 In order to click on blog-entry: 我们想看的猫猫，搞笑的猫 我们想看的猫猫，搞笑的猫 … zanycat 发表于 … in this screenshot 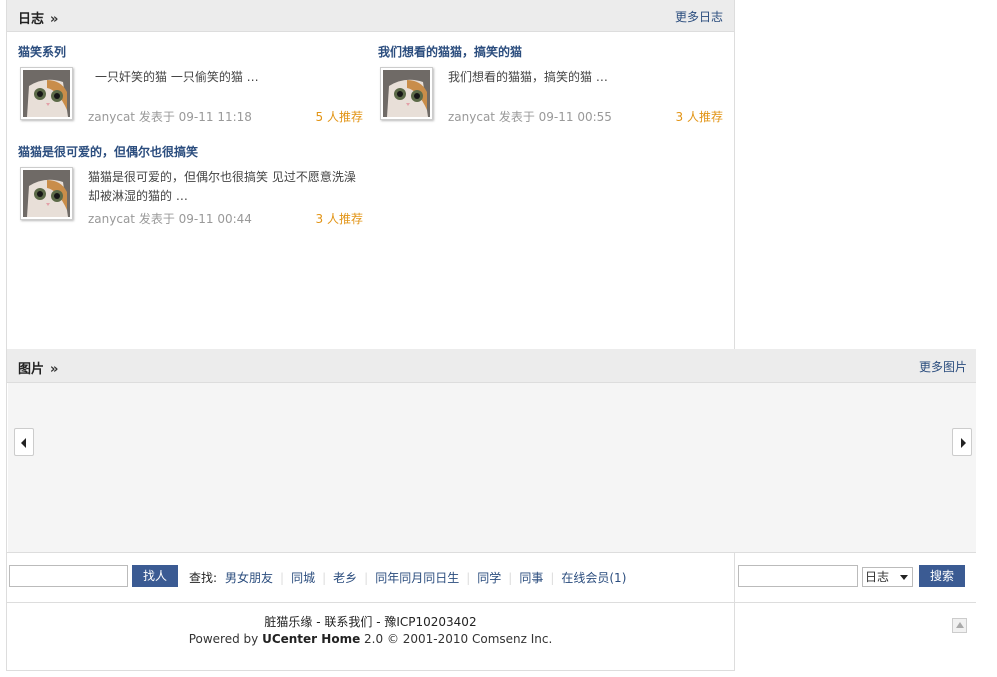, I will do `click(550, 88)`.